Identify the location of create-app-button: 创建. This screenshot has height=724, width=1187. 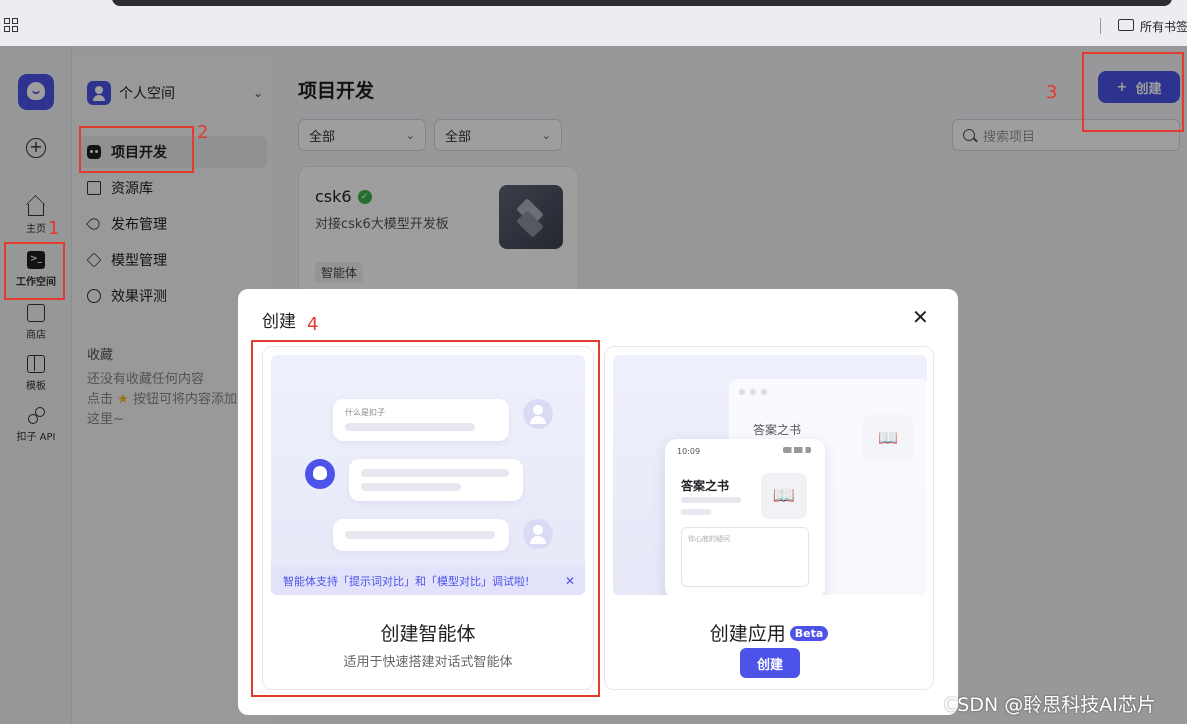
(770, 663).